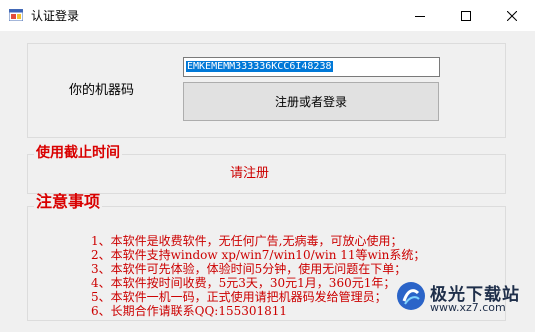  What do you see at coordinates (411, 296) in the screenshot?
I see `aurora-logo-icon` at bounding box center [411, 296].